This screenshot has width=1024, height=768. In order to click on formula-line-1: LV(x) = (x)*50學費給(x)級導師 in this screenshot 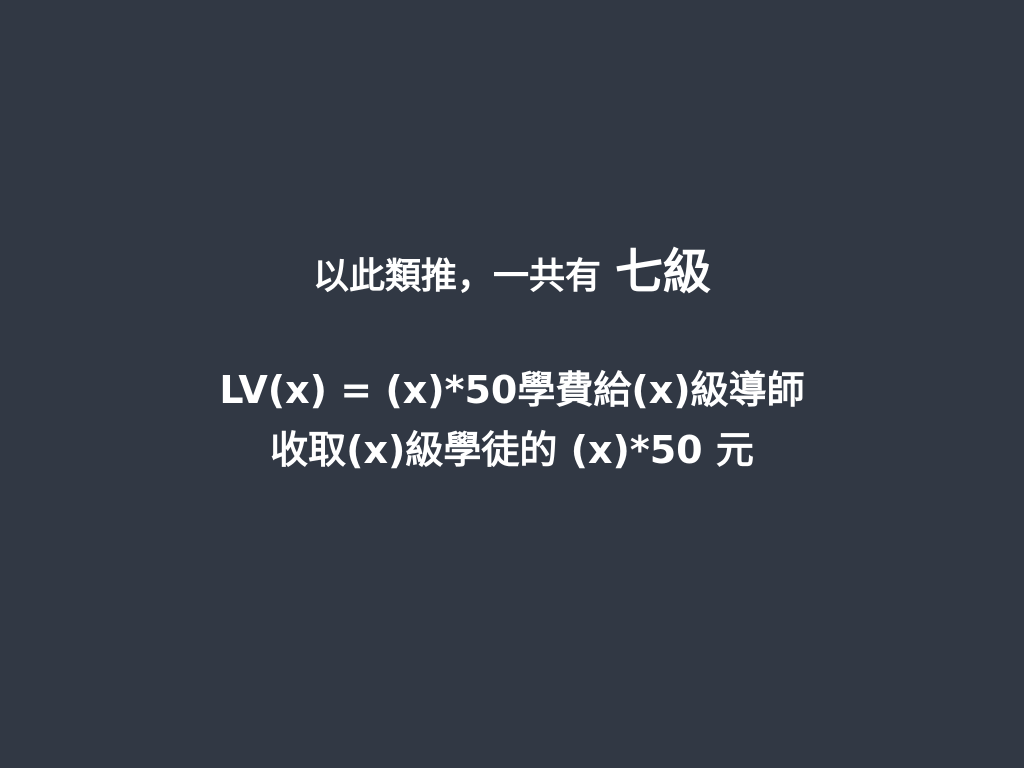, I will do `click(512, 390)`.